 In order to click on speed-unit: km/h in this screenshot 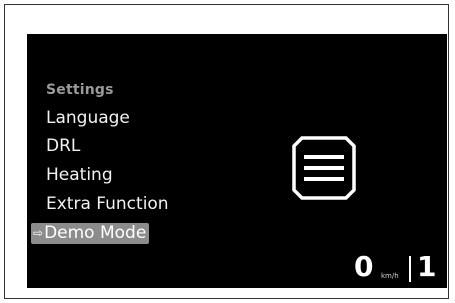, I will do `click(390, 276)`.